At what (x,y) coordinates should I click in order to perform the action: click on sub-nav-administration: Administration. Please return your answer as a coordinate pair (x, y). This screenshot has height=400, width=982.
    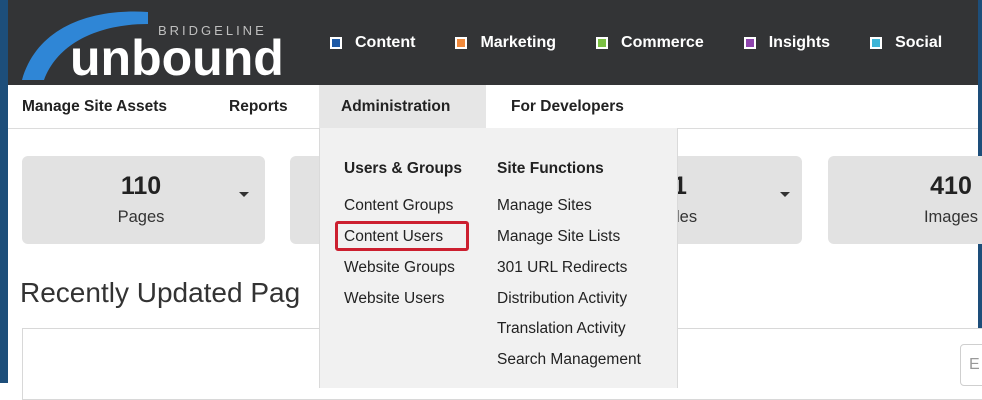
    Looking at the image, I should click on (402, 106).